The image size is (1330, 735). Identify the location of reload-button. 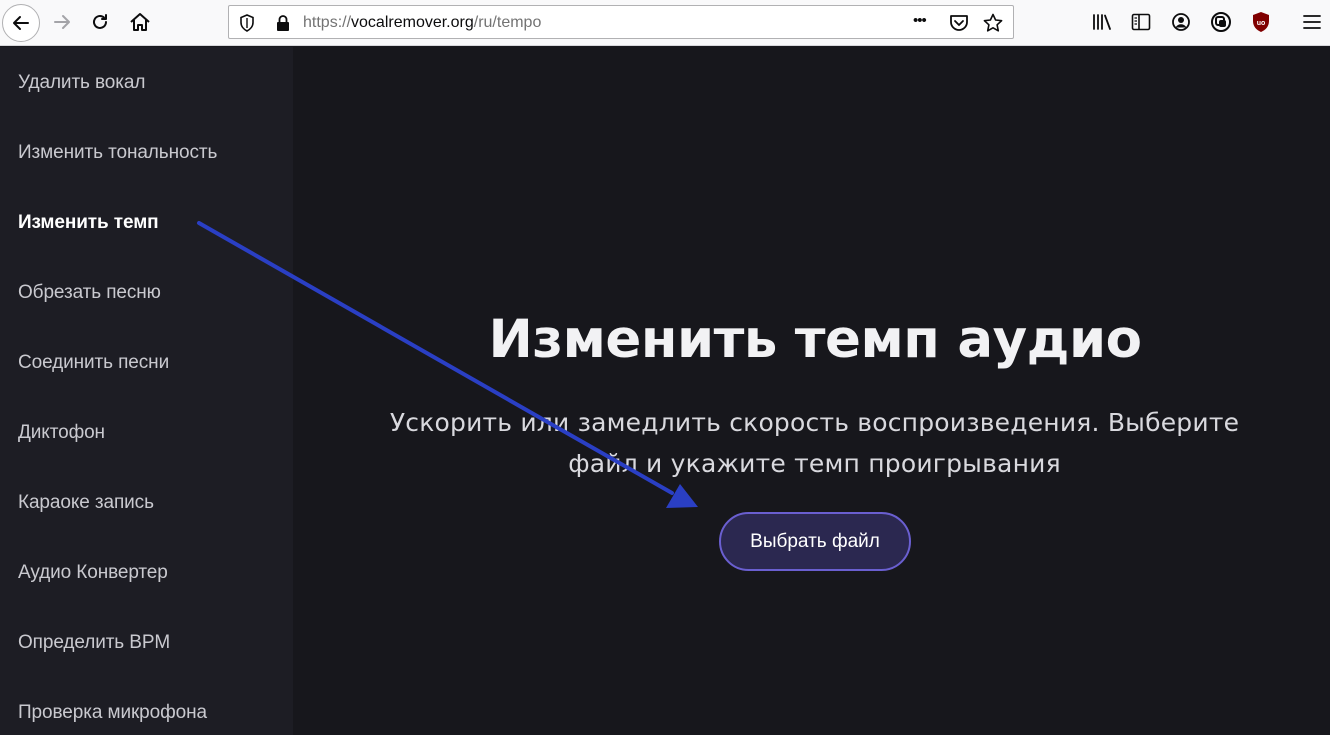
(100, 22).